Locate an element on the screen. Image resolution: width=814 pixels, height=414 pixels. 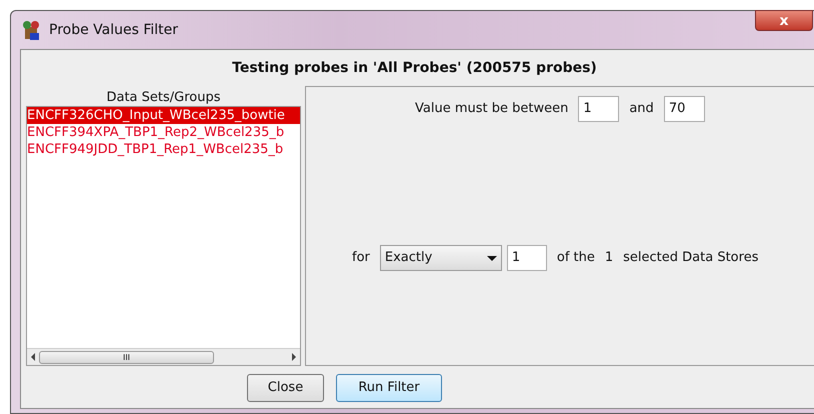
max-field: 70 is located at coordinates (684, 109).